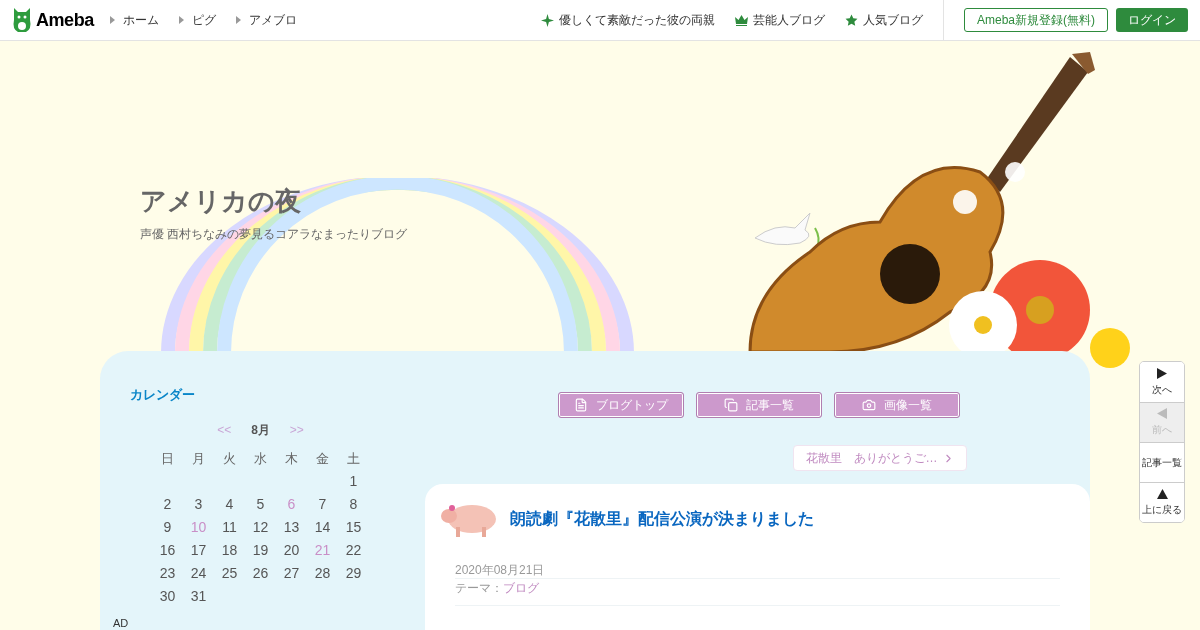  I want to click on calendar-day: 5, so click(260, 504).